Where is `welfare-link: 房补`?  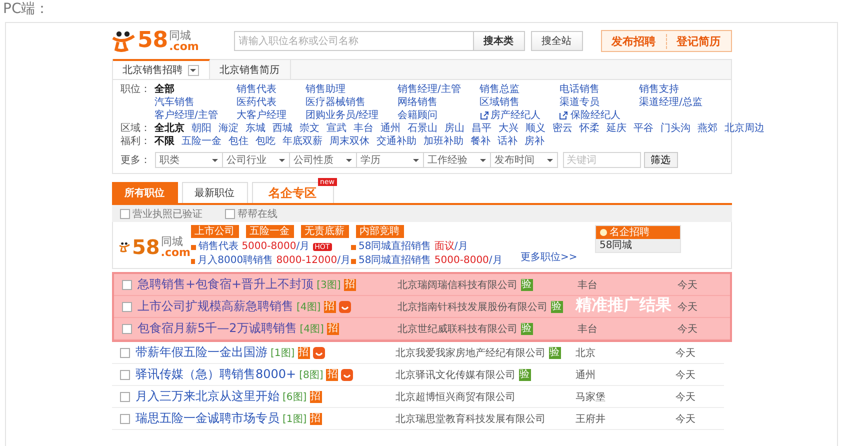
welfare-link: 房补 is located at coordinates (534, 141).